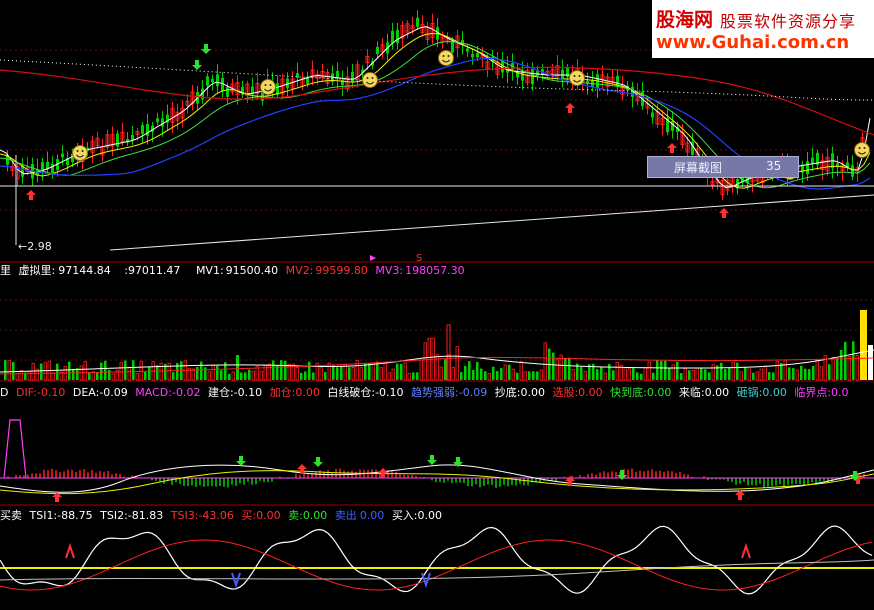  What do you see at coordinates (753, 42) in the screenshot?
I see `watermark-url: www.Guhai.com.cn` at bounding box center [753, 42].